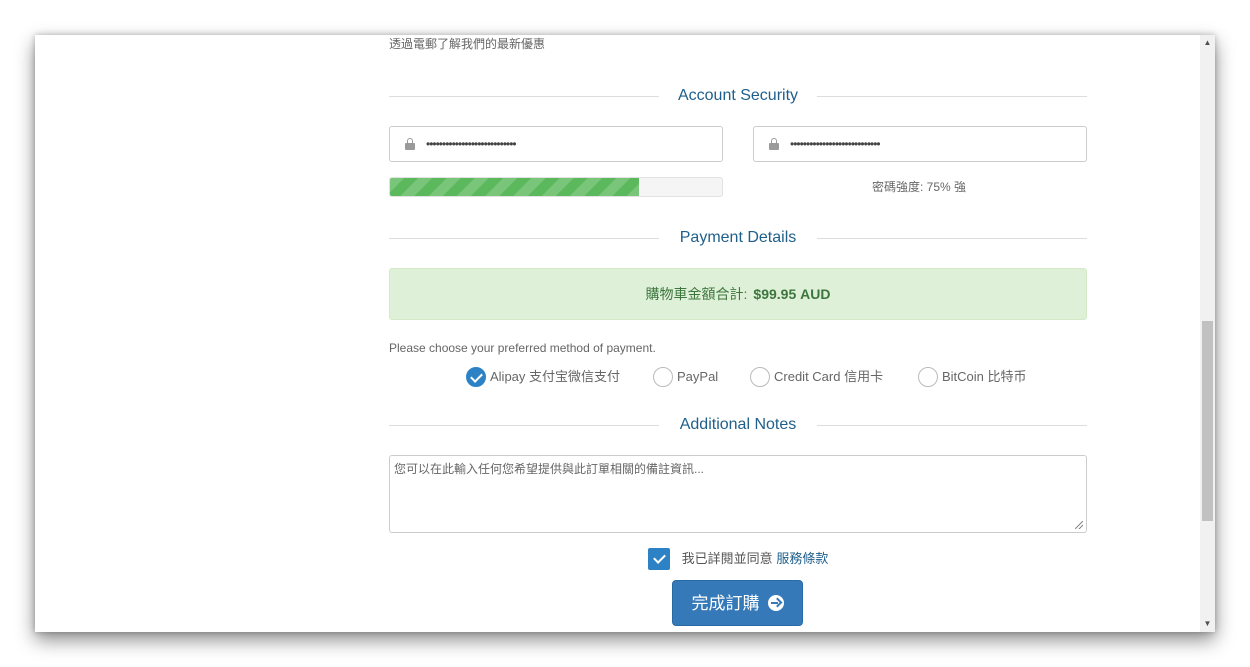  I want to click on cart-total-label: 購物車金額合計:, so click(696, 294).